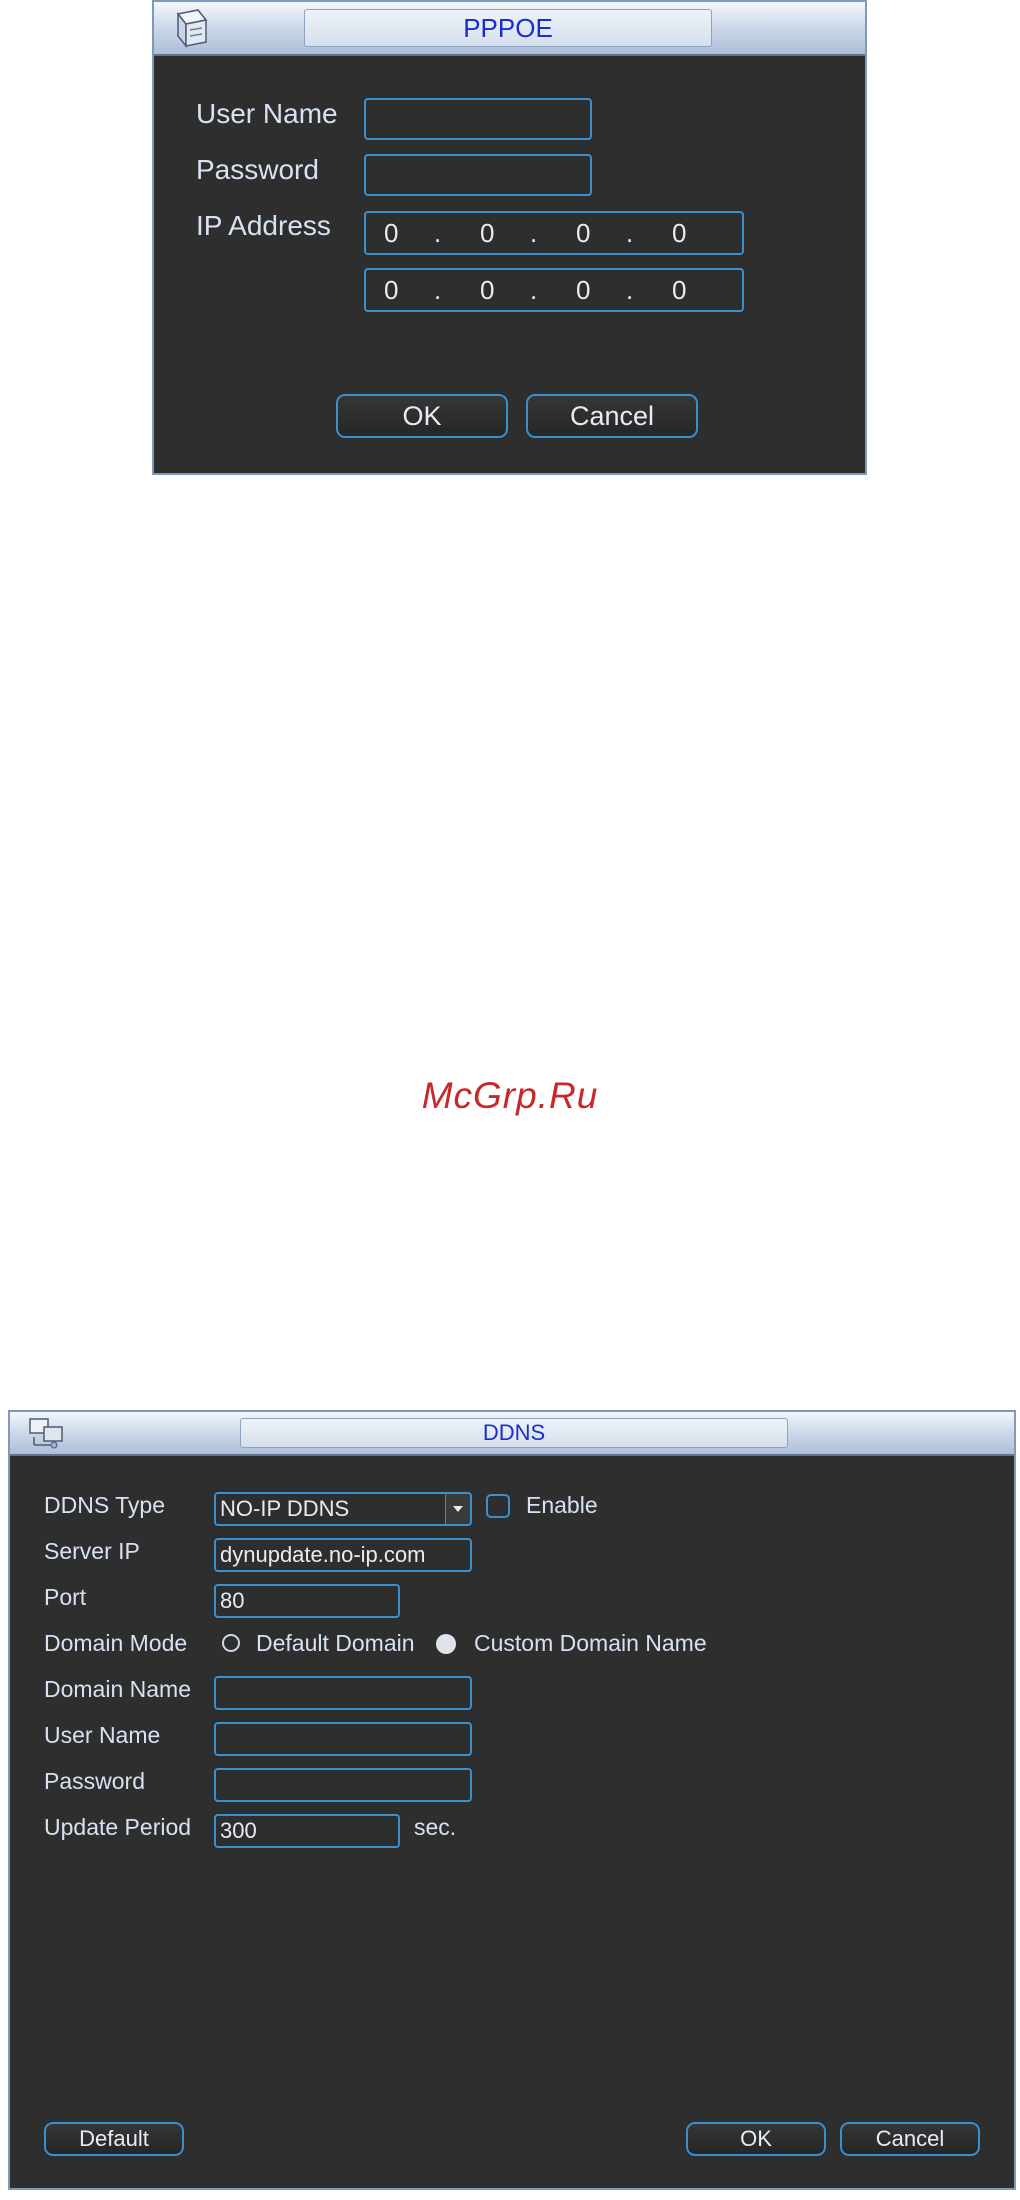 The height and width of the screenshot is (2200, 1020). I want to click on ip-address-input: 0 . 0 . 0 . 0, so click(554, 233).